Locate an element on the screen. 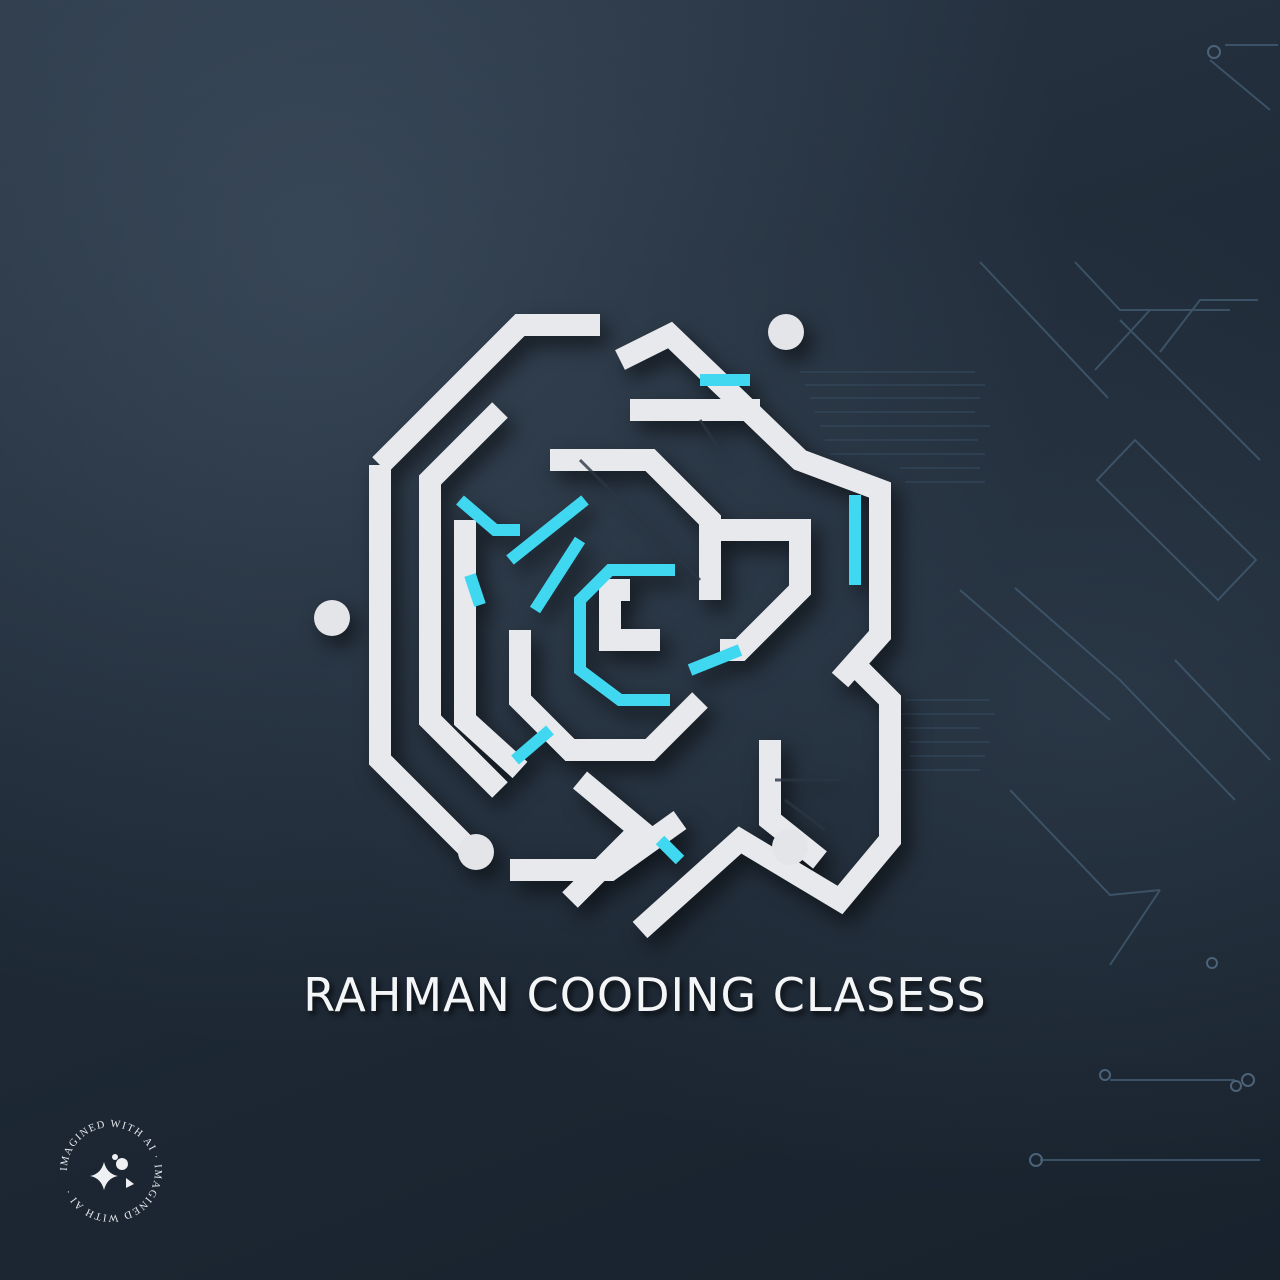 The height and width of the screenshot is (1280, 1280). badge-ring-text: IMAGINED WITH AI · IMAGINED WITH AI · is located at coordinates (111, 1171).